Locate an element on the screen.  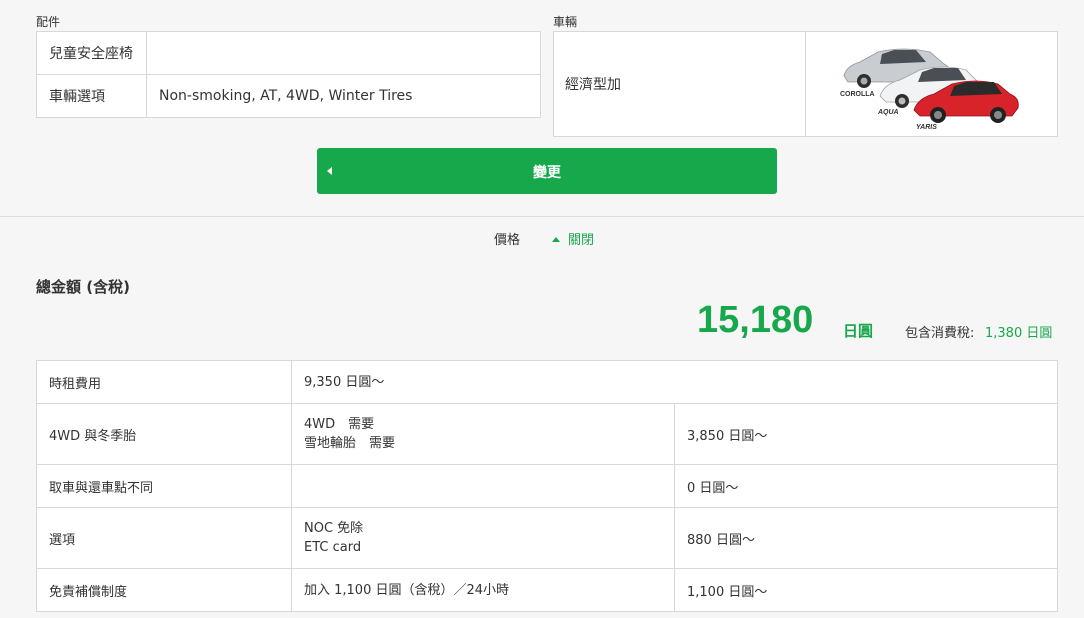
tax-label: 包含消費稅: is located at coordinates (940, 333).